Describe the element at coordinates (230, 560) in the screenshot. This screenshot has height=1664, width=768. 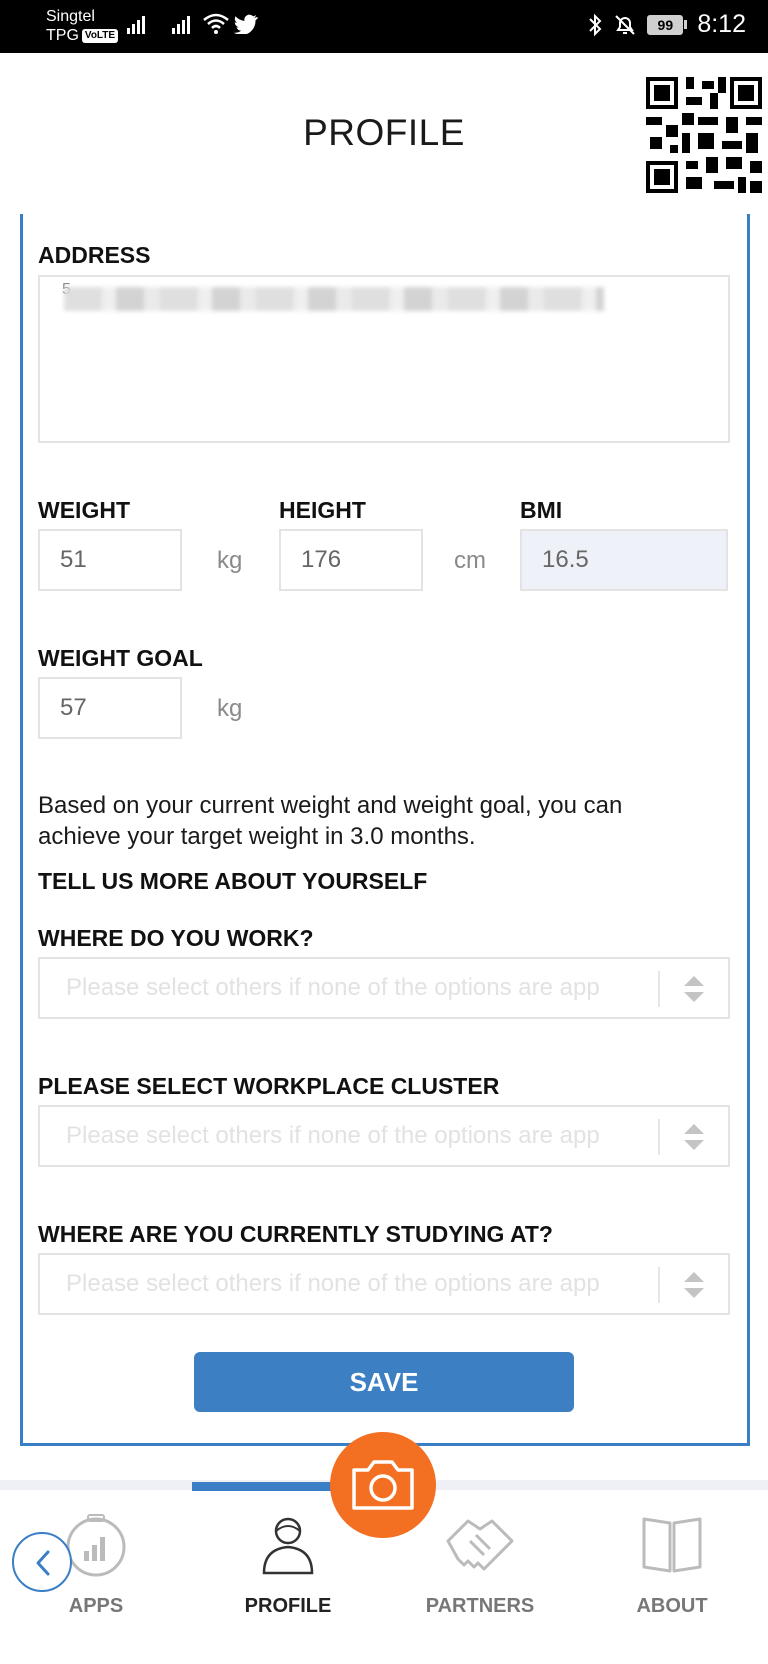
I see `weight-unit: kg` at that location.